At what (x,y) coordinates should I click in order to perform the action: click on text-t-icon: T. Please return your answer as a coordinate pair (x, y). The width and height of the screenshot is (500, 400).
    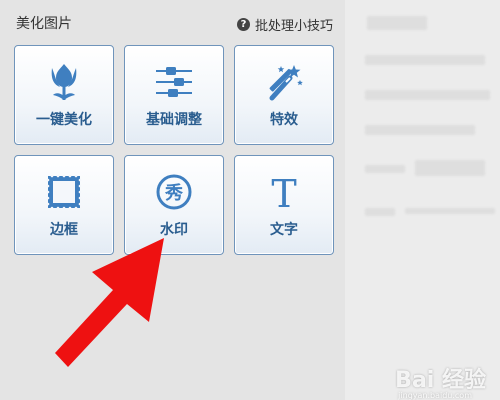
    Looking at the image, I should click on (284, 192).